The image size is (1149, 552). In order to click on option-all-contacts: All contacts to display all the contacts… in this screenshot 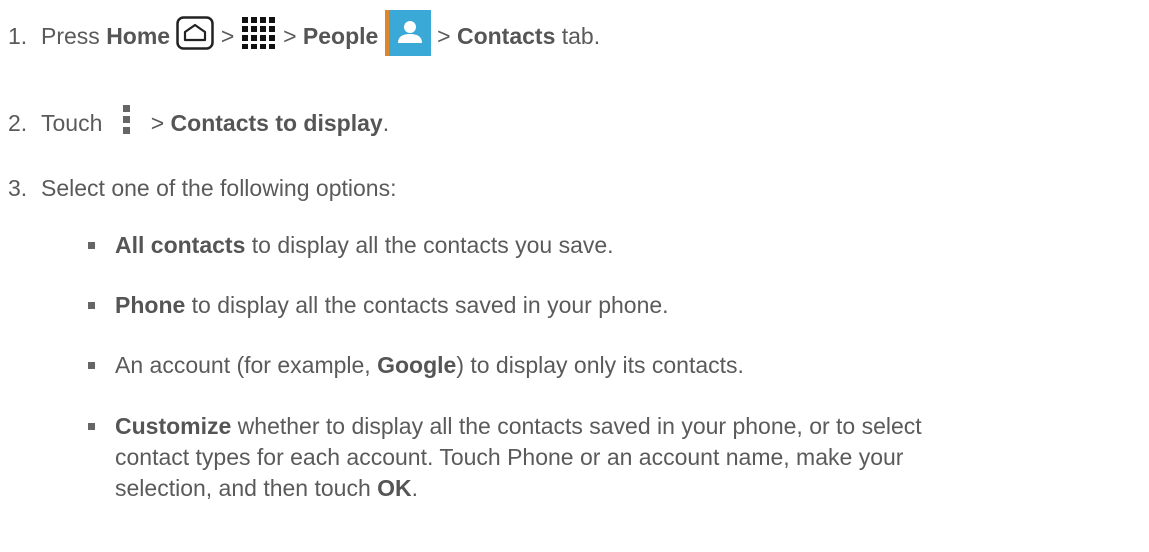, I will do `click(364, 245)`.